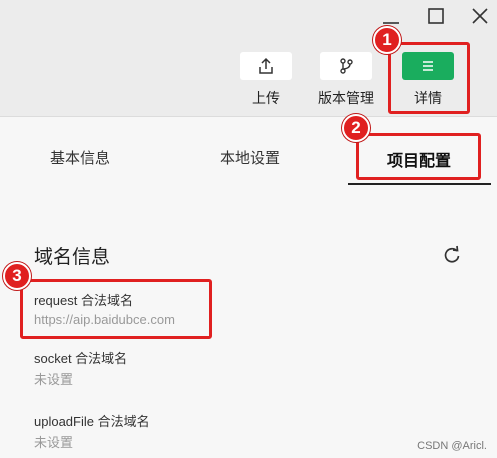 This screenshot has height=458, width=497. Describe the element at coordinates (387, 40) in the screenshot. I see `annotation-badge-1: 1` at that location.